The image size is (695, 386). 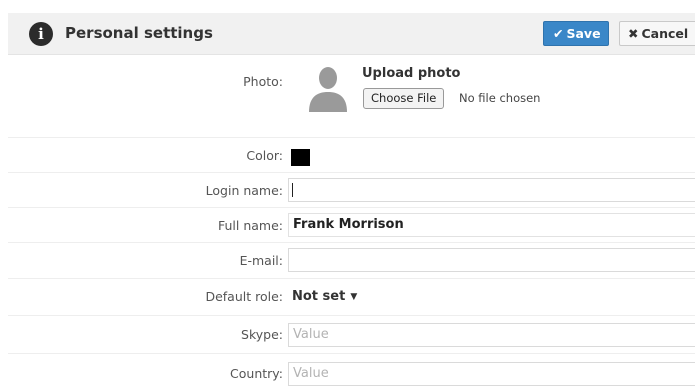 I want to click on full-name-row: Full name: Frank Morrison, so click(x=351, y=225).